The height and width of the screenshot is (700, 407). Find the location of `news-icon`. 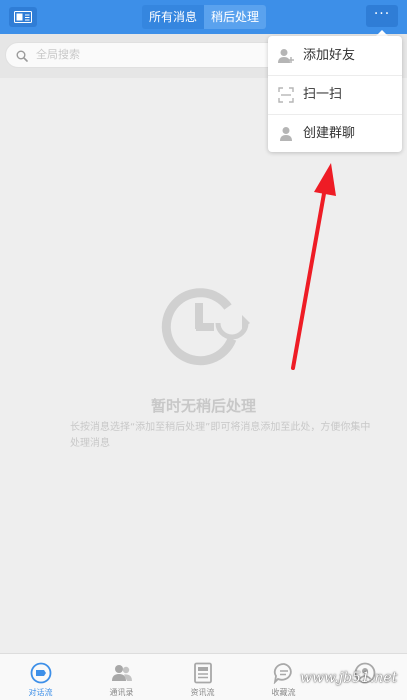

news-icon is located at coordinates (203, 673).